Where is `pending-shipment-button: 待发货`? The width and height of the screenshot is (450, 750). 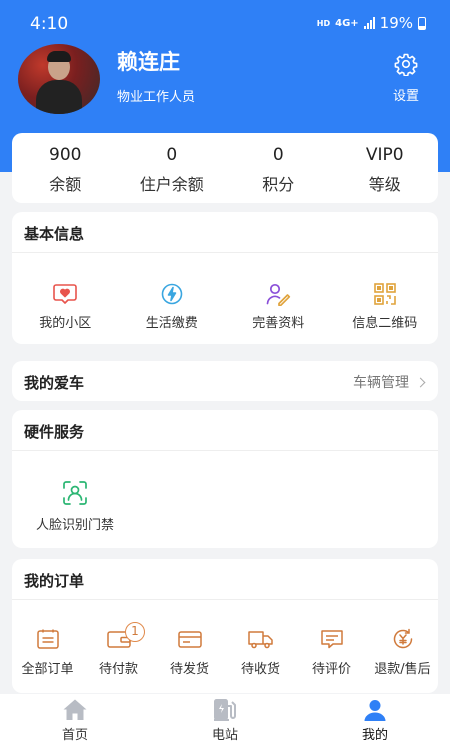
pending-shipment-button: 待发货 is located at coordinates (189, 652).